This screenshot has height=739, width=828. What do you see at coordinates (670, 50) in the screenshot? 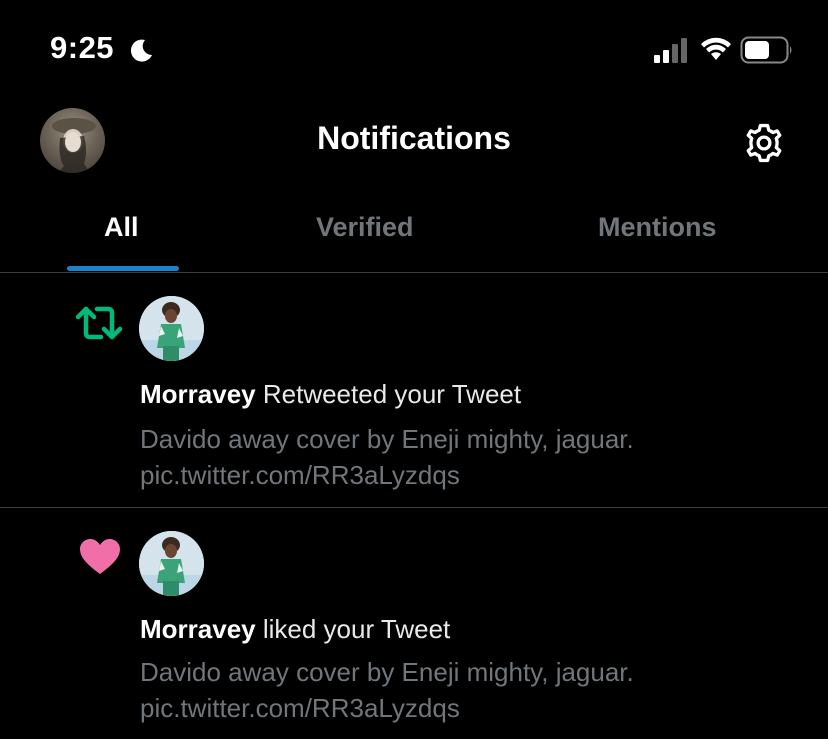
I see `signal-icon` at bounding box center [670, 50].